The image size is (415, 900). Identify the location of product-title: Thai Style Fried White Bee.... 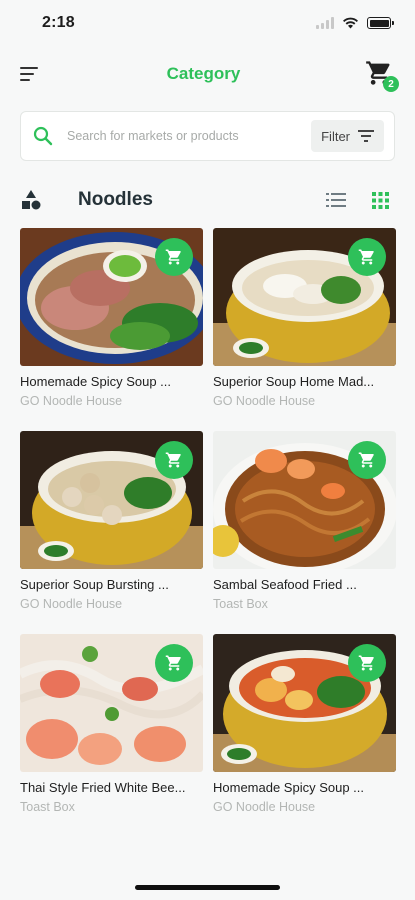
(103, 787).